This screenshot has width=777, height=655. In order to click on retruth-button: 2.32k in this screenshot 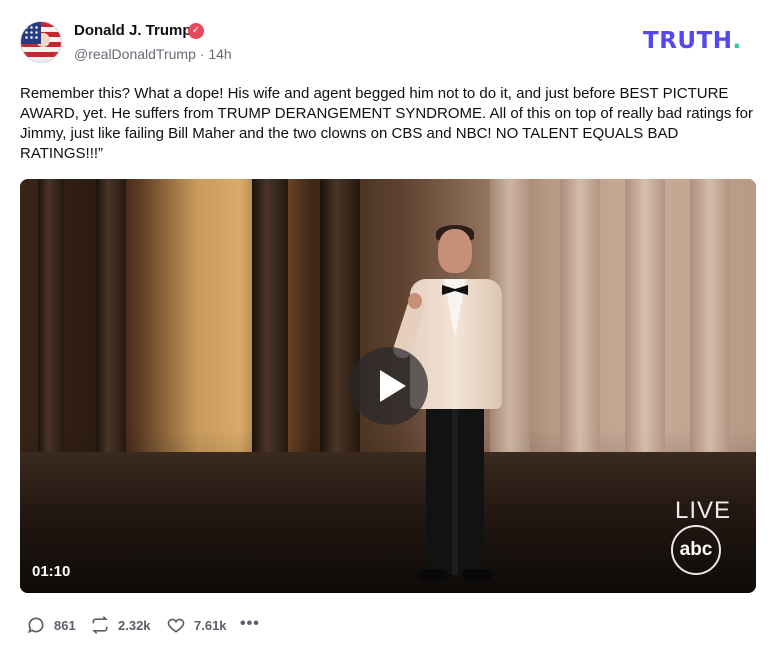, I will do `click(120, 625)`.